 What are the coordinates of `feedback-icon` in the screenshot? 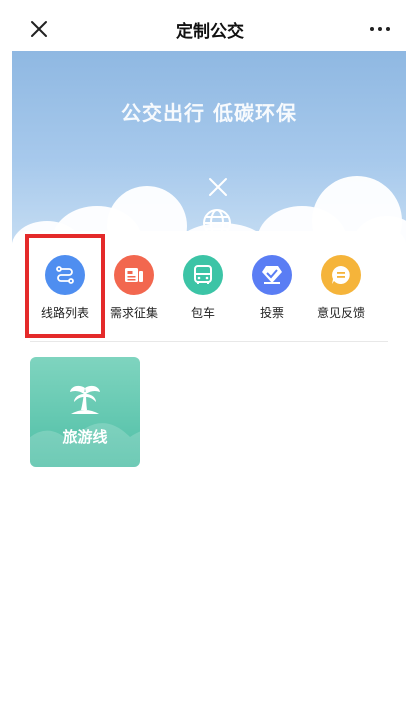 It's located at (341, 275).